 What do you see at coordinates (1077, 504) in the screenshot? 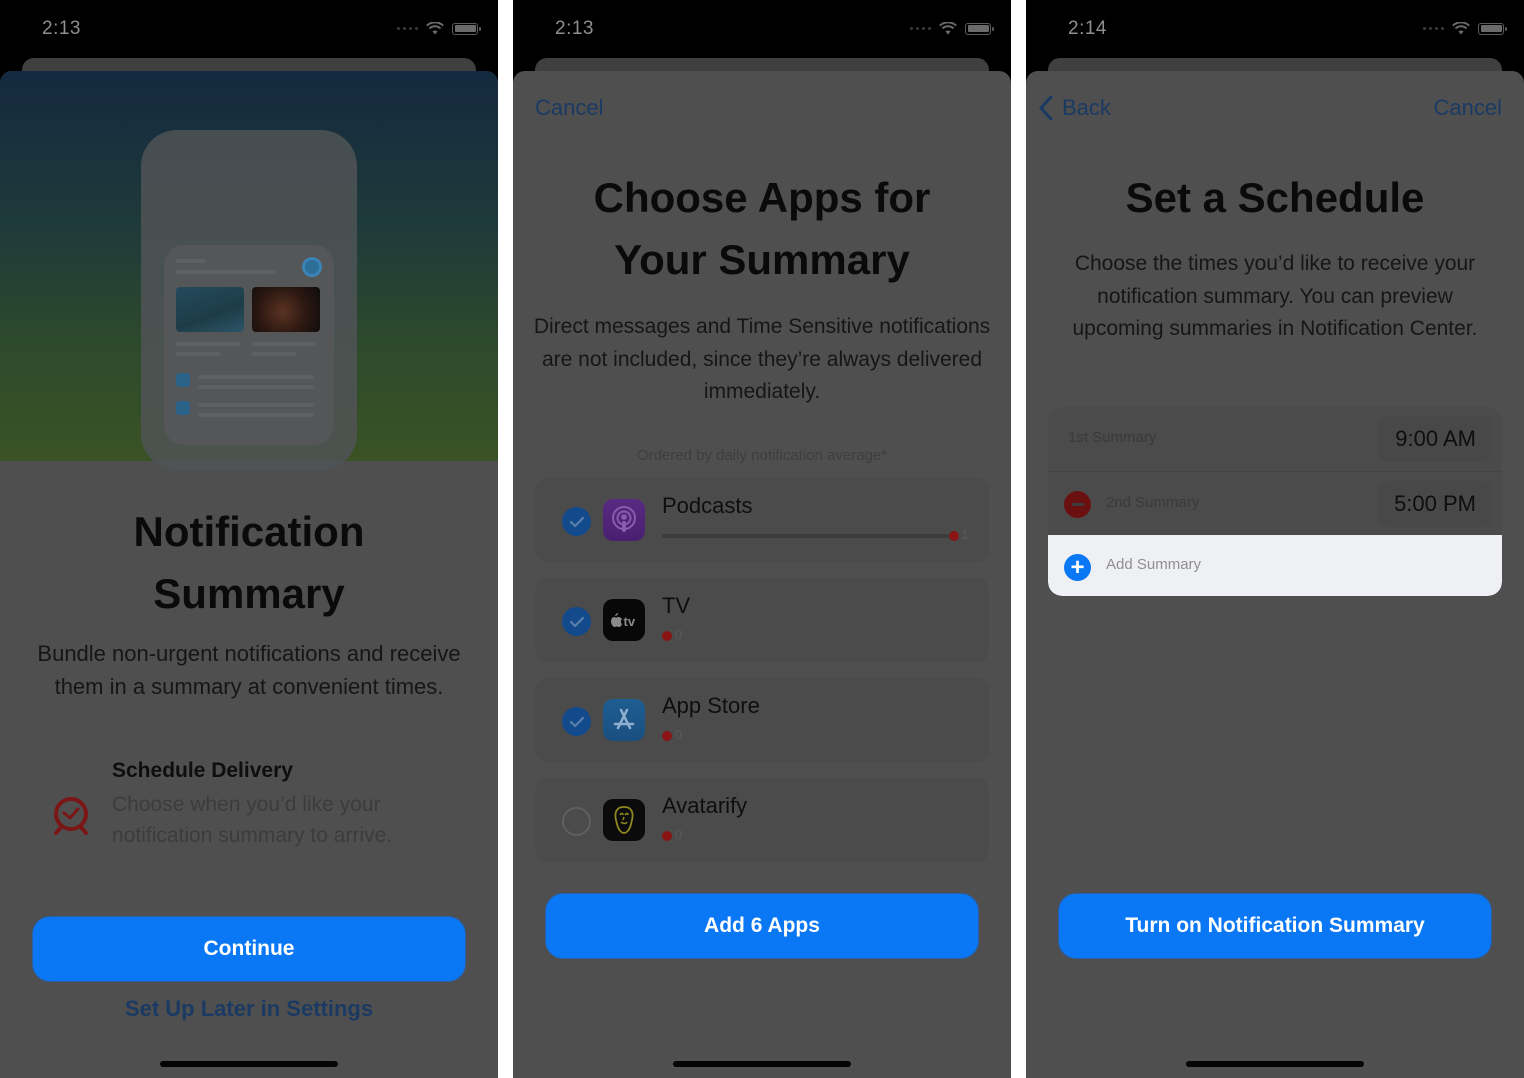
I see `remove-circle-icon` at bounding box center [1077, 504].